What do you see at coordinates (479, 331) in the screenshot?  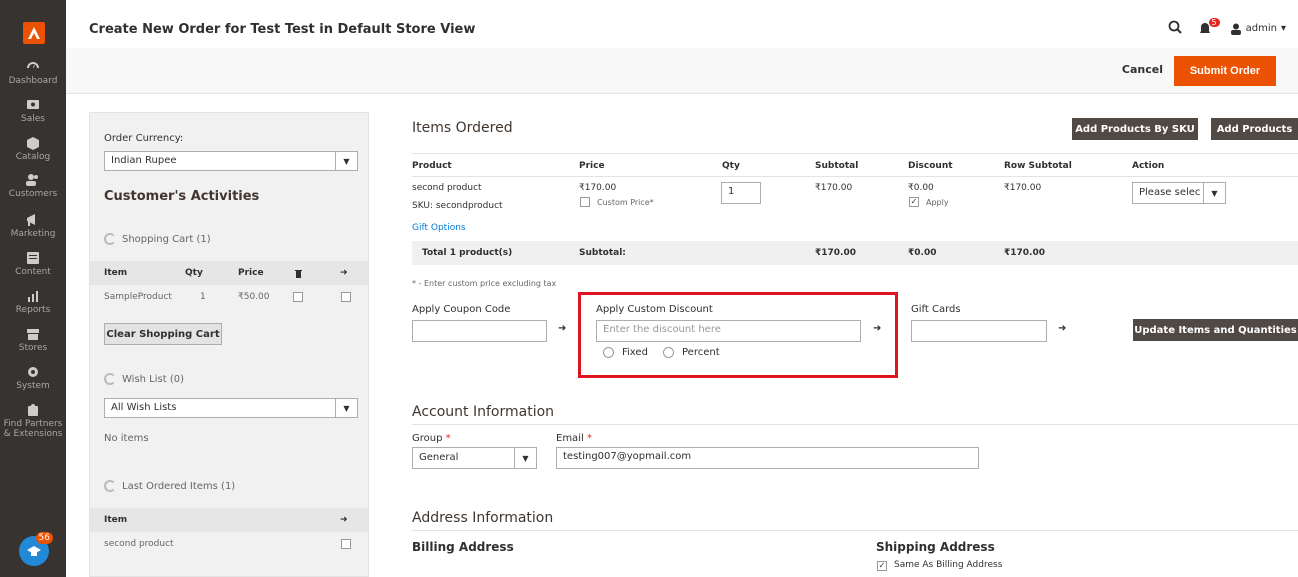 I see `coupon-code-input` at bounding box center [479, 331].